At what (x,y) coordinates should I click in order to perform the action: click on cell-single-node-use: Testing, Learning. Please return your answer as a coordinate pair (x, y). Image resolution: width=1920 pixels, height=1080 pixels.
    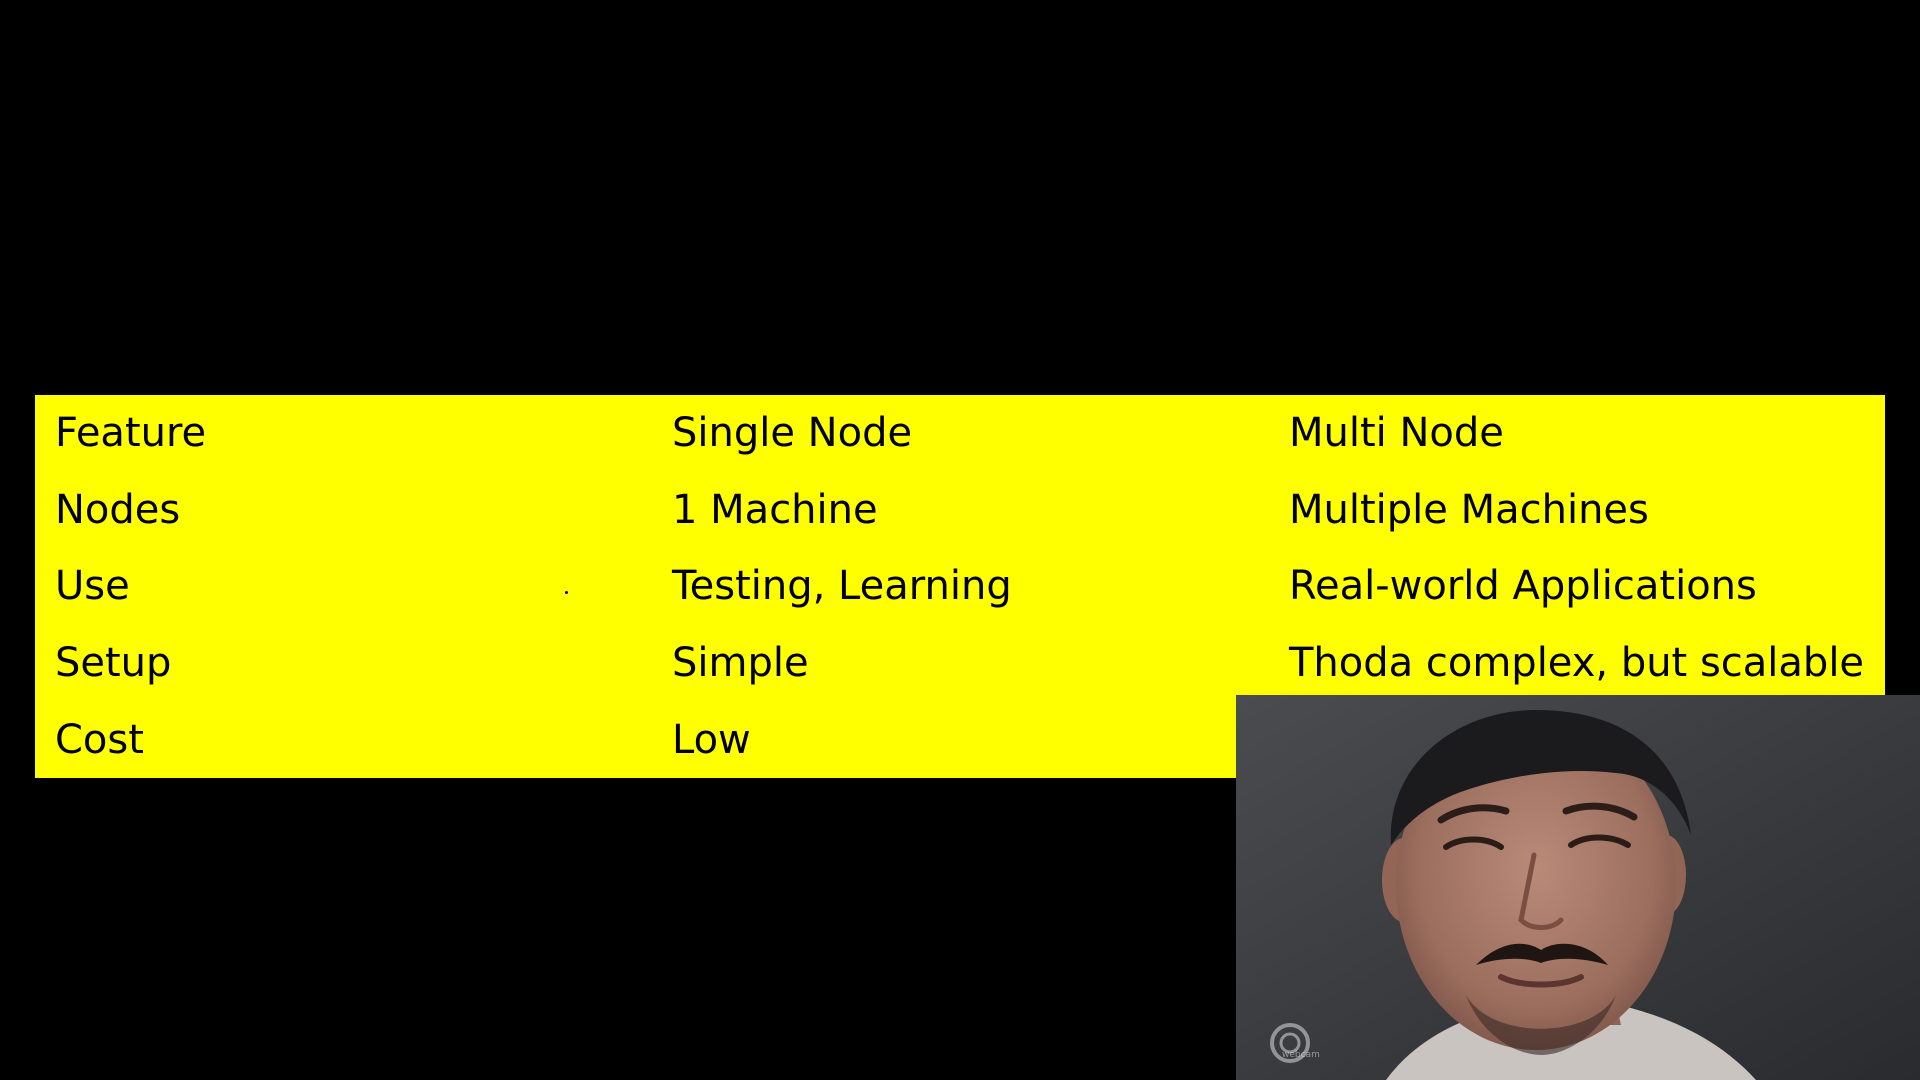
    Looking at the image, I should click on (842, 586).